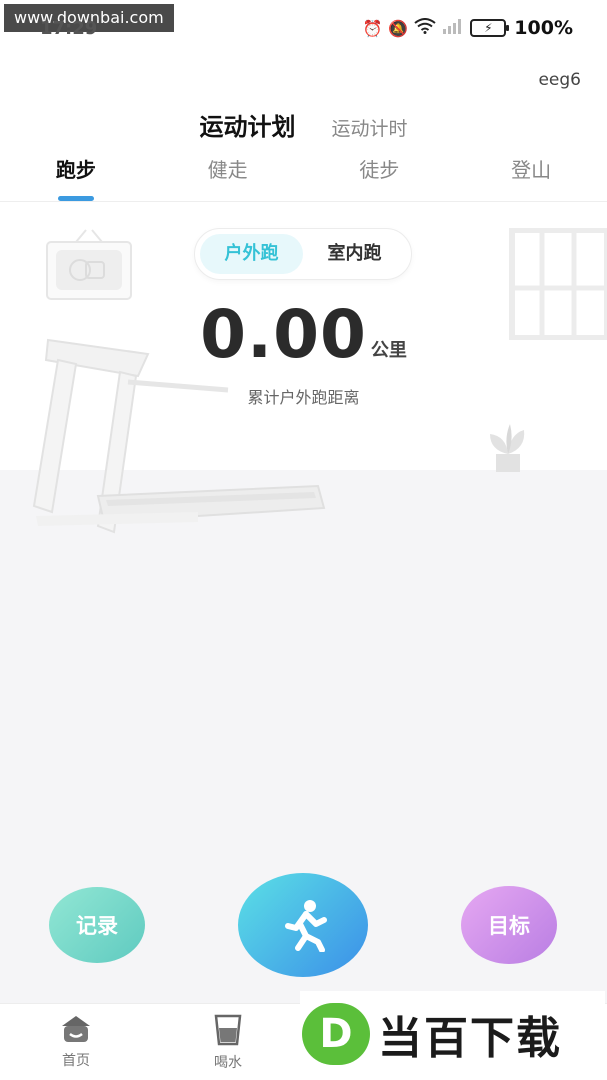 The width and height of the screenshot is (607, 1080). What do you see at coordinates (251, 254) in the screenshot?
I see `outdoor-run-option: 户外跑` at bounding box center [251, 254].